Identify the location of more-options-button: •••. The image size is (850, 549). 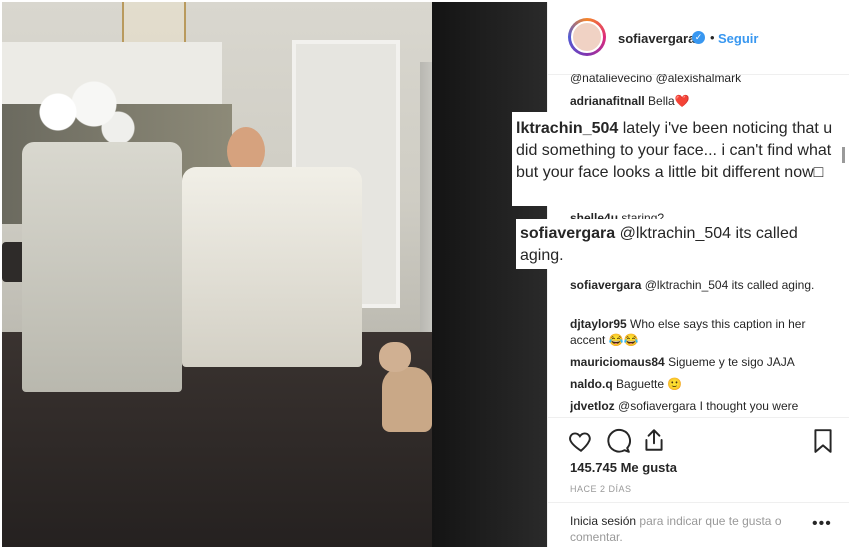
(822, 524).